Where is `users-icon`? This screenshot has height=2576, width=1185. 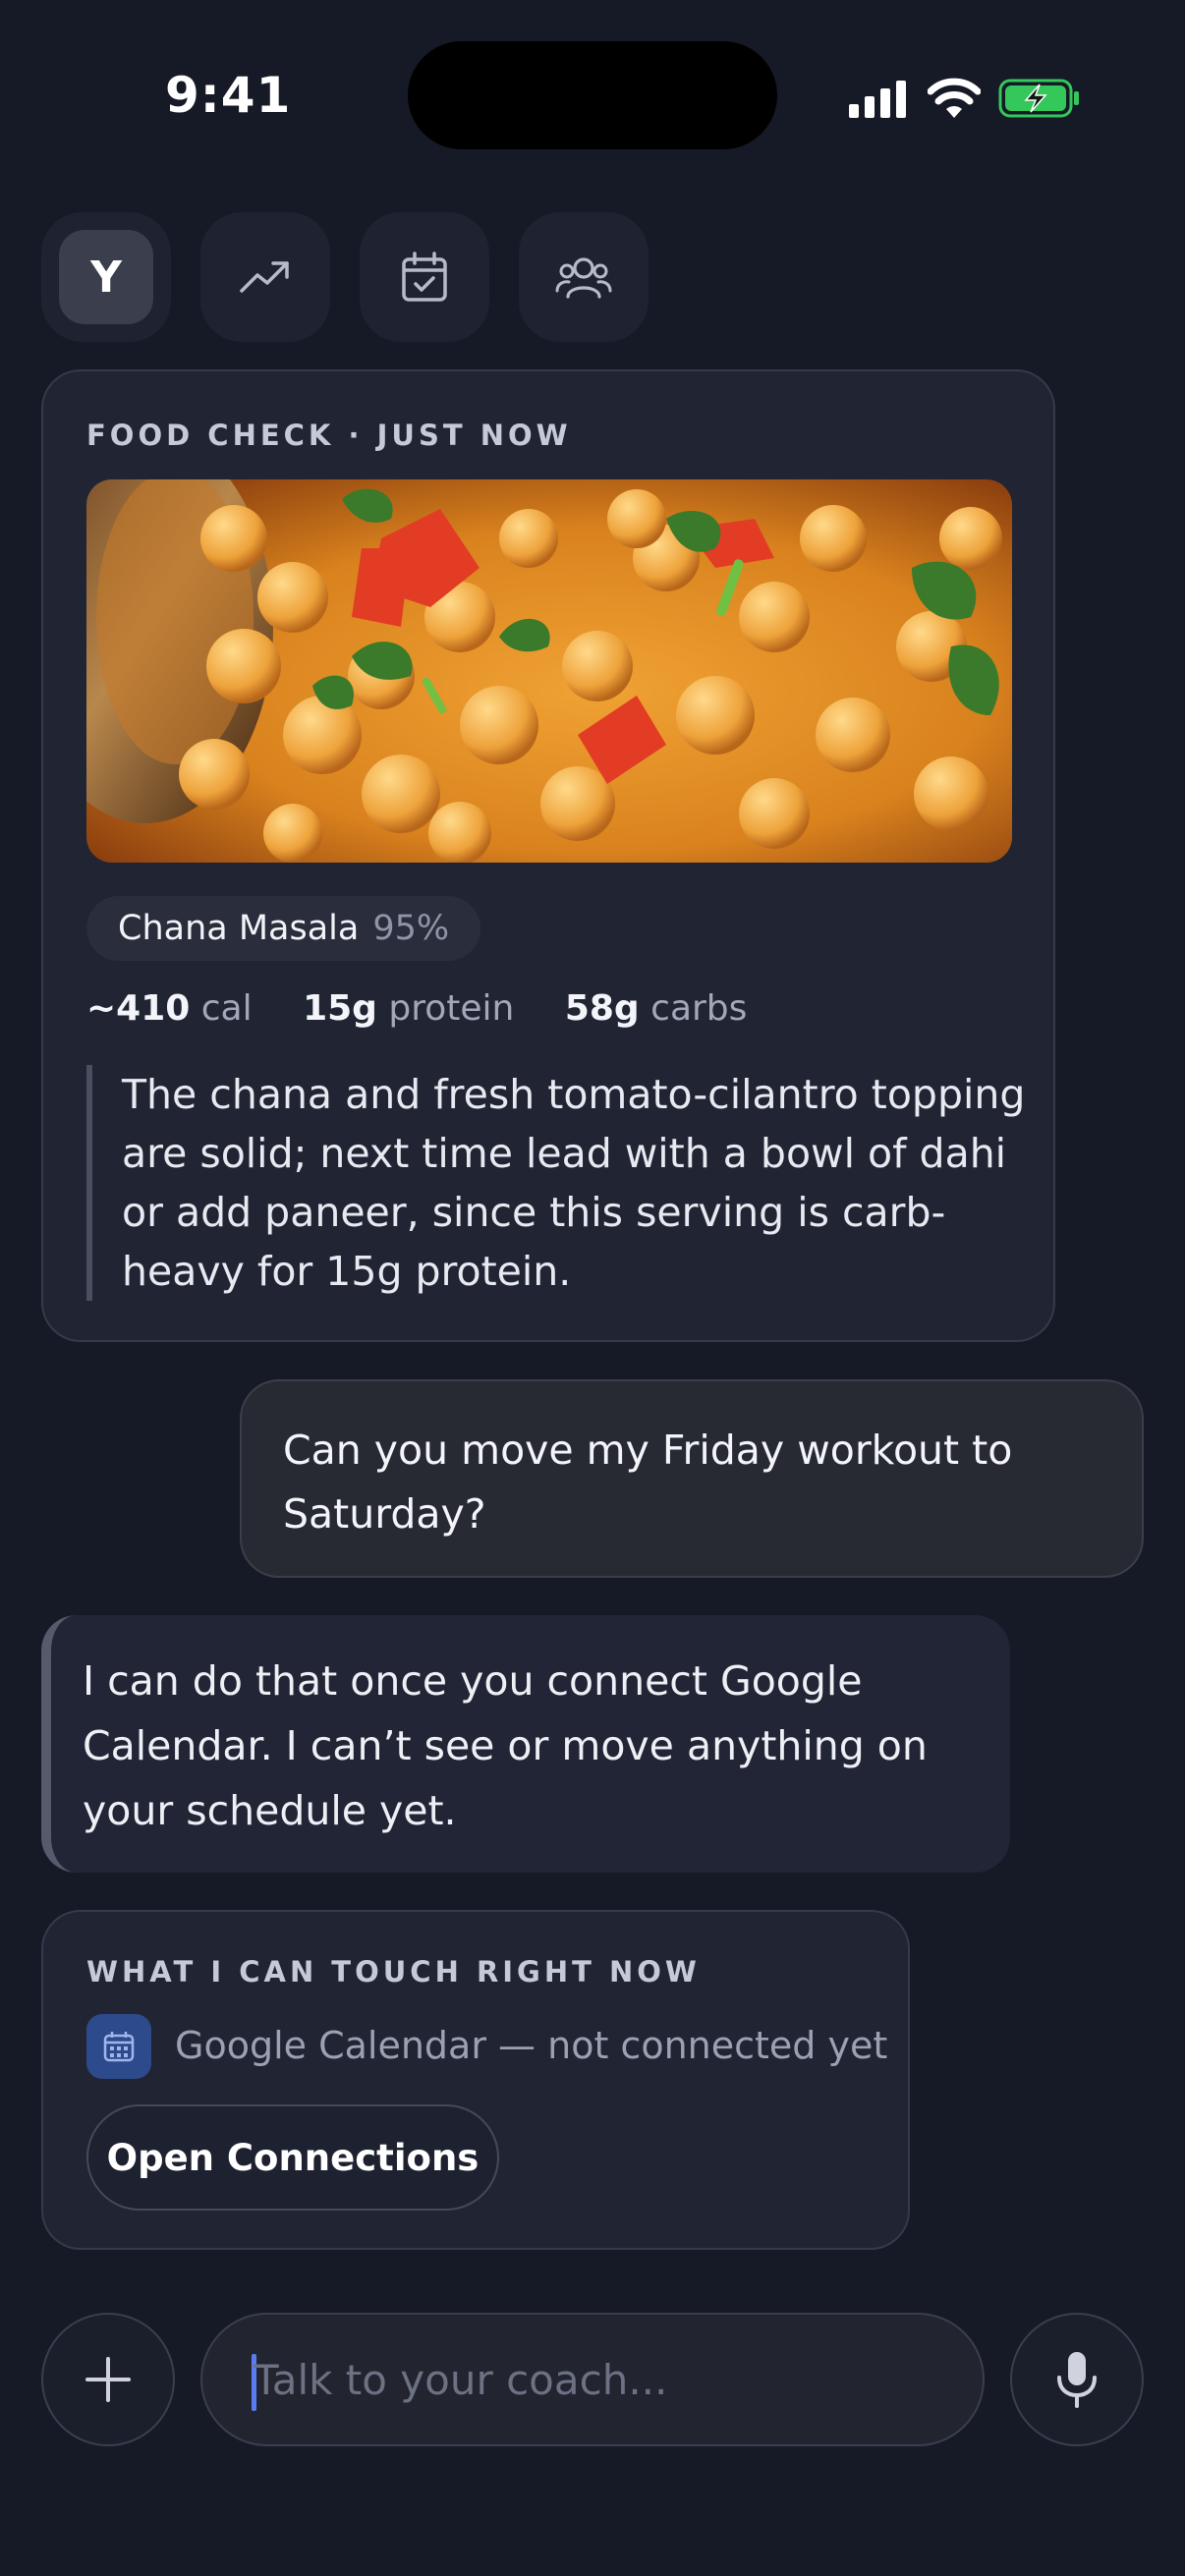 users-icon is located at coordinates (583, 278).